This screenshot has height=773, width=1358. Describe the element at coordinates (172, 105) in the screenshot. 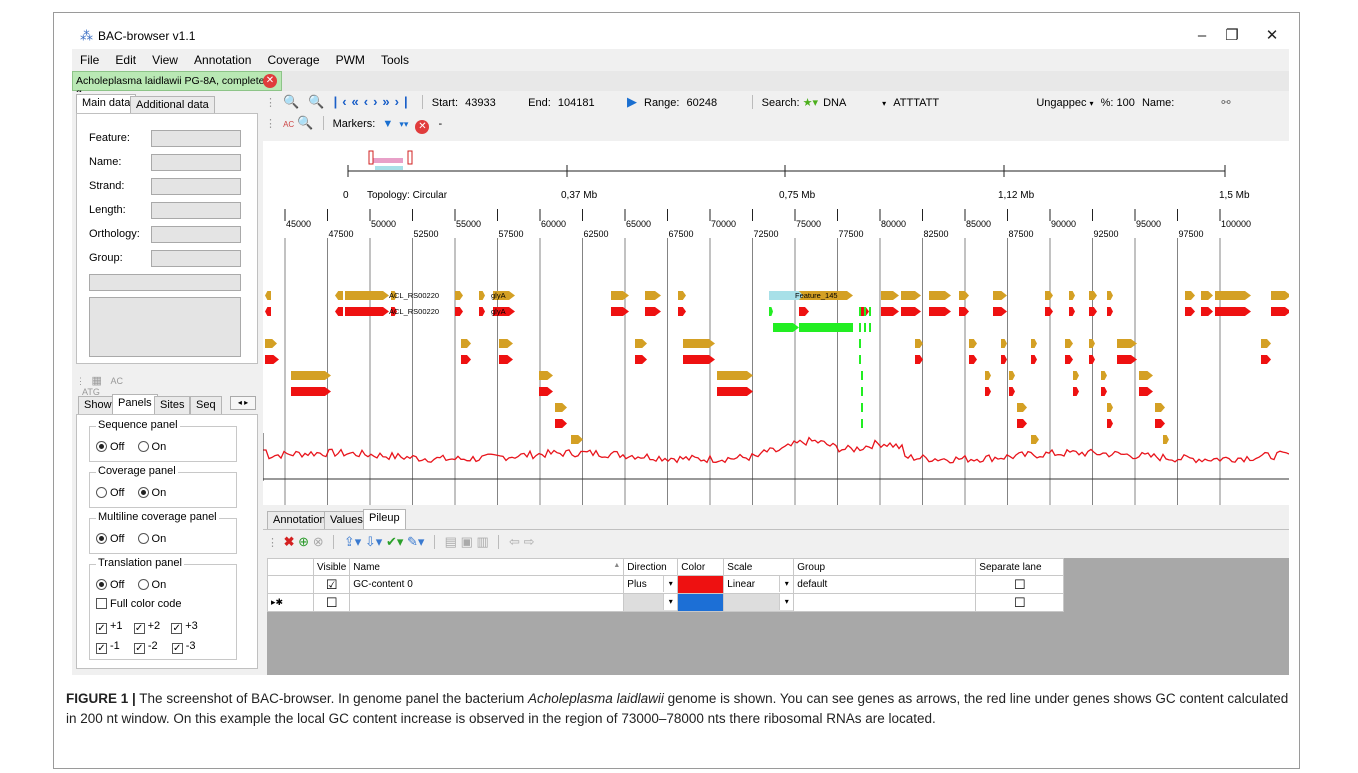

I see `tab-additional-data: Additional data` at that location.